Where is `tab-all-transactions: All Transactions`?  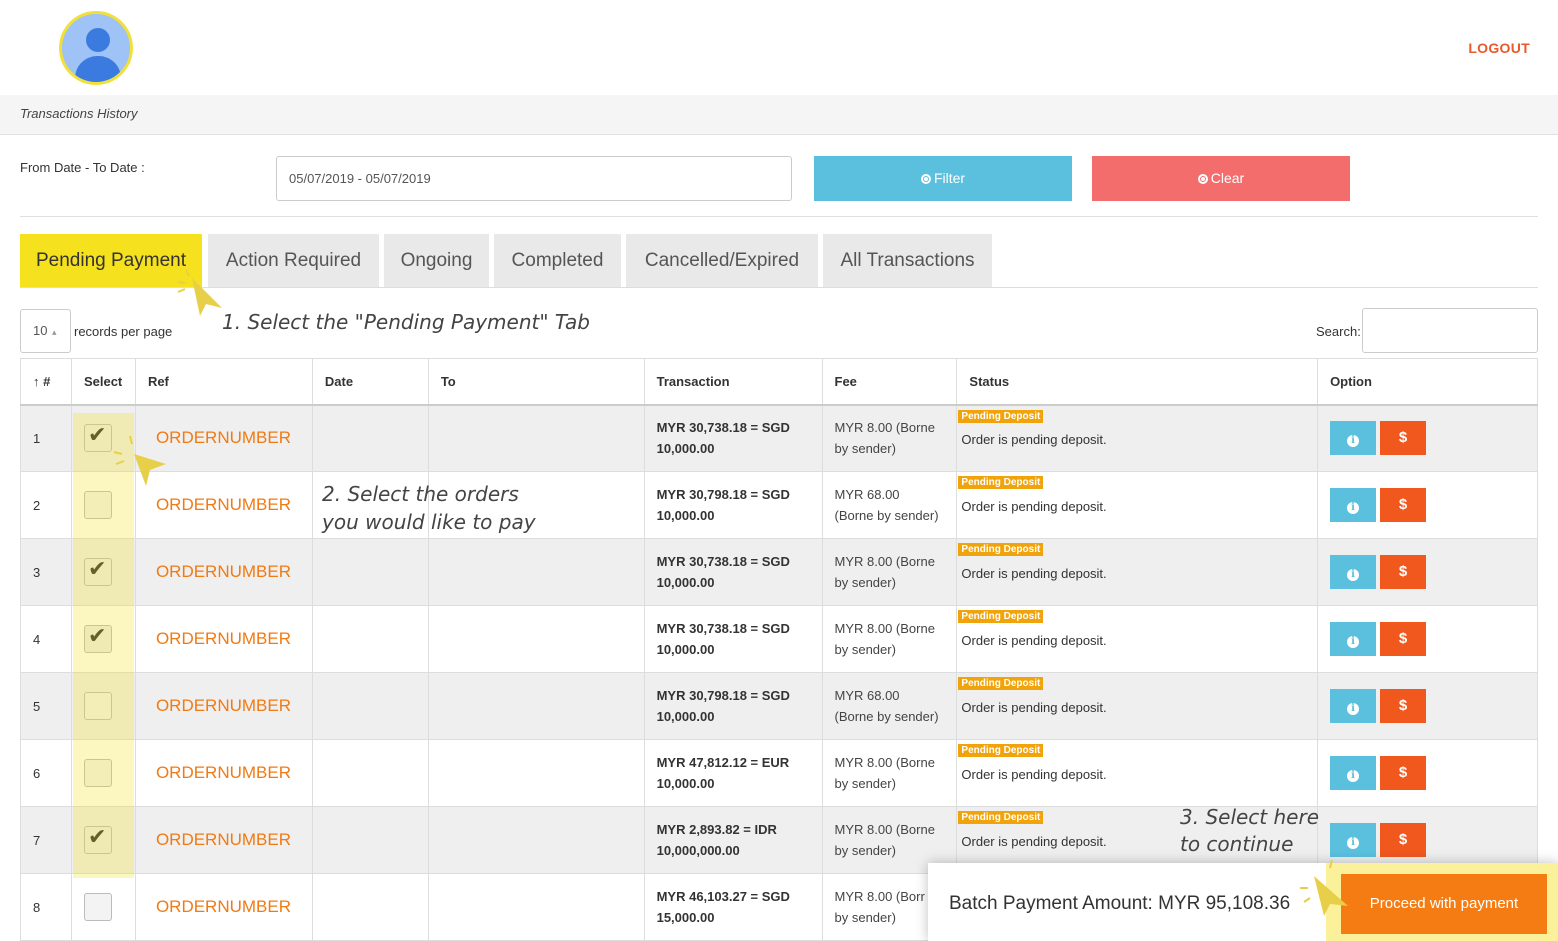
tab-all-transactions: All Transactions is located at coordinates (907, 260).